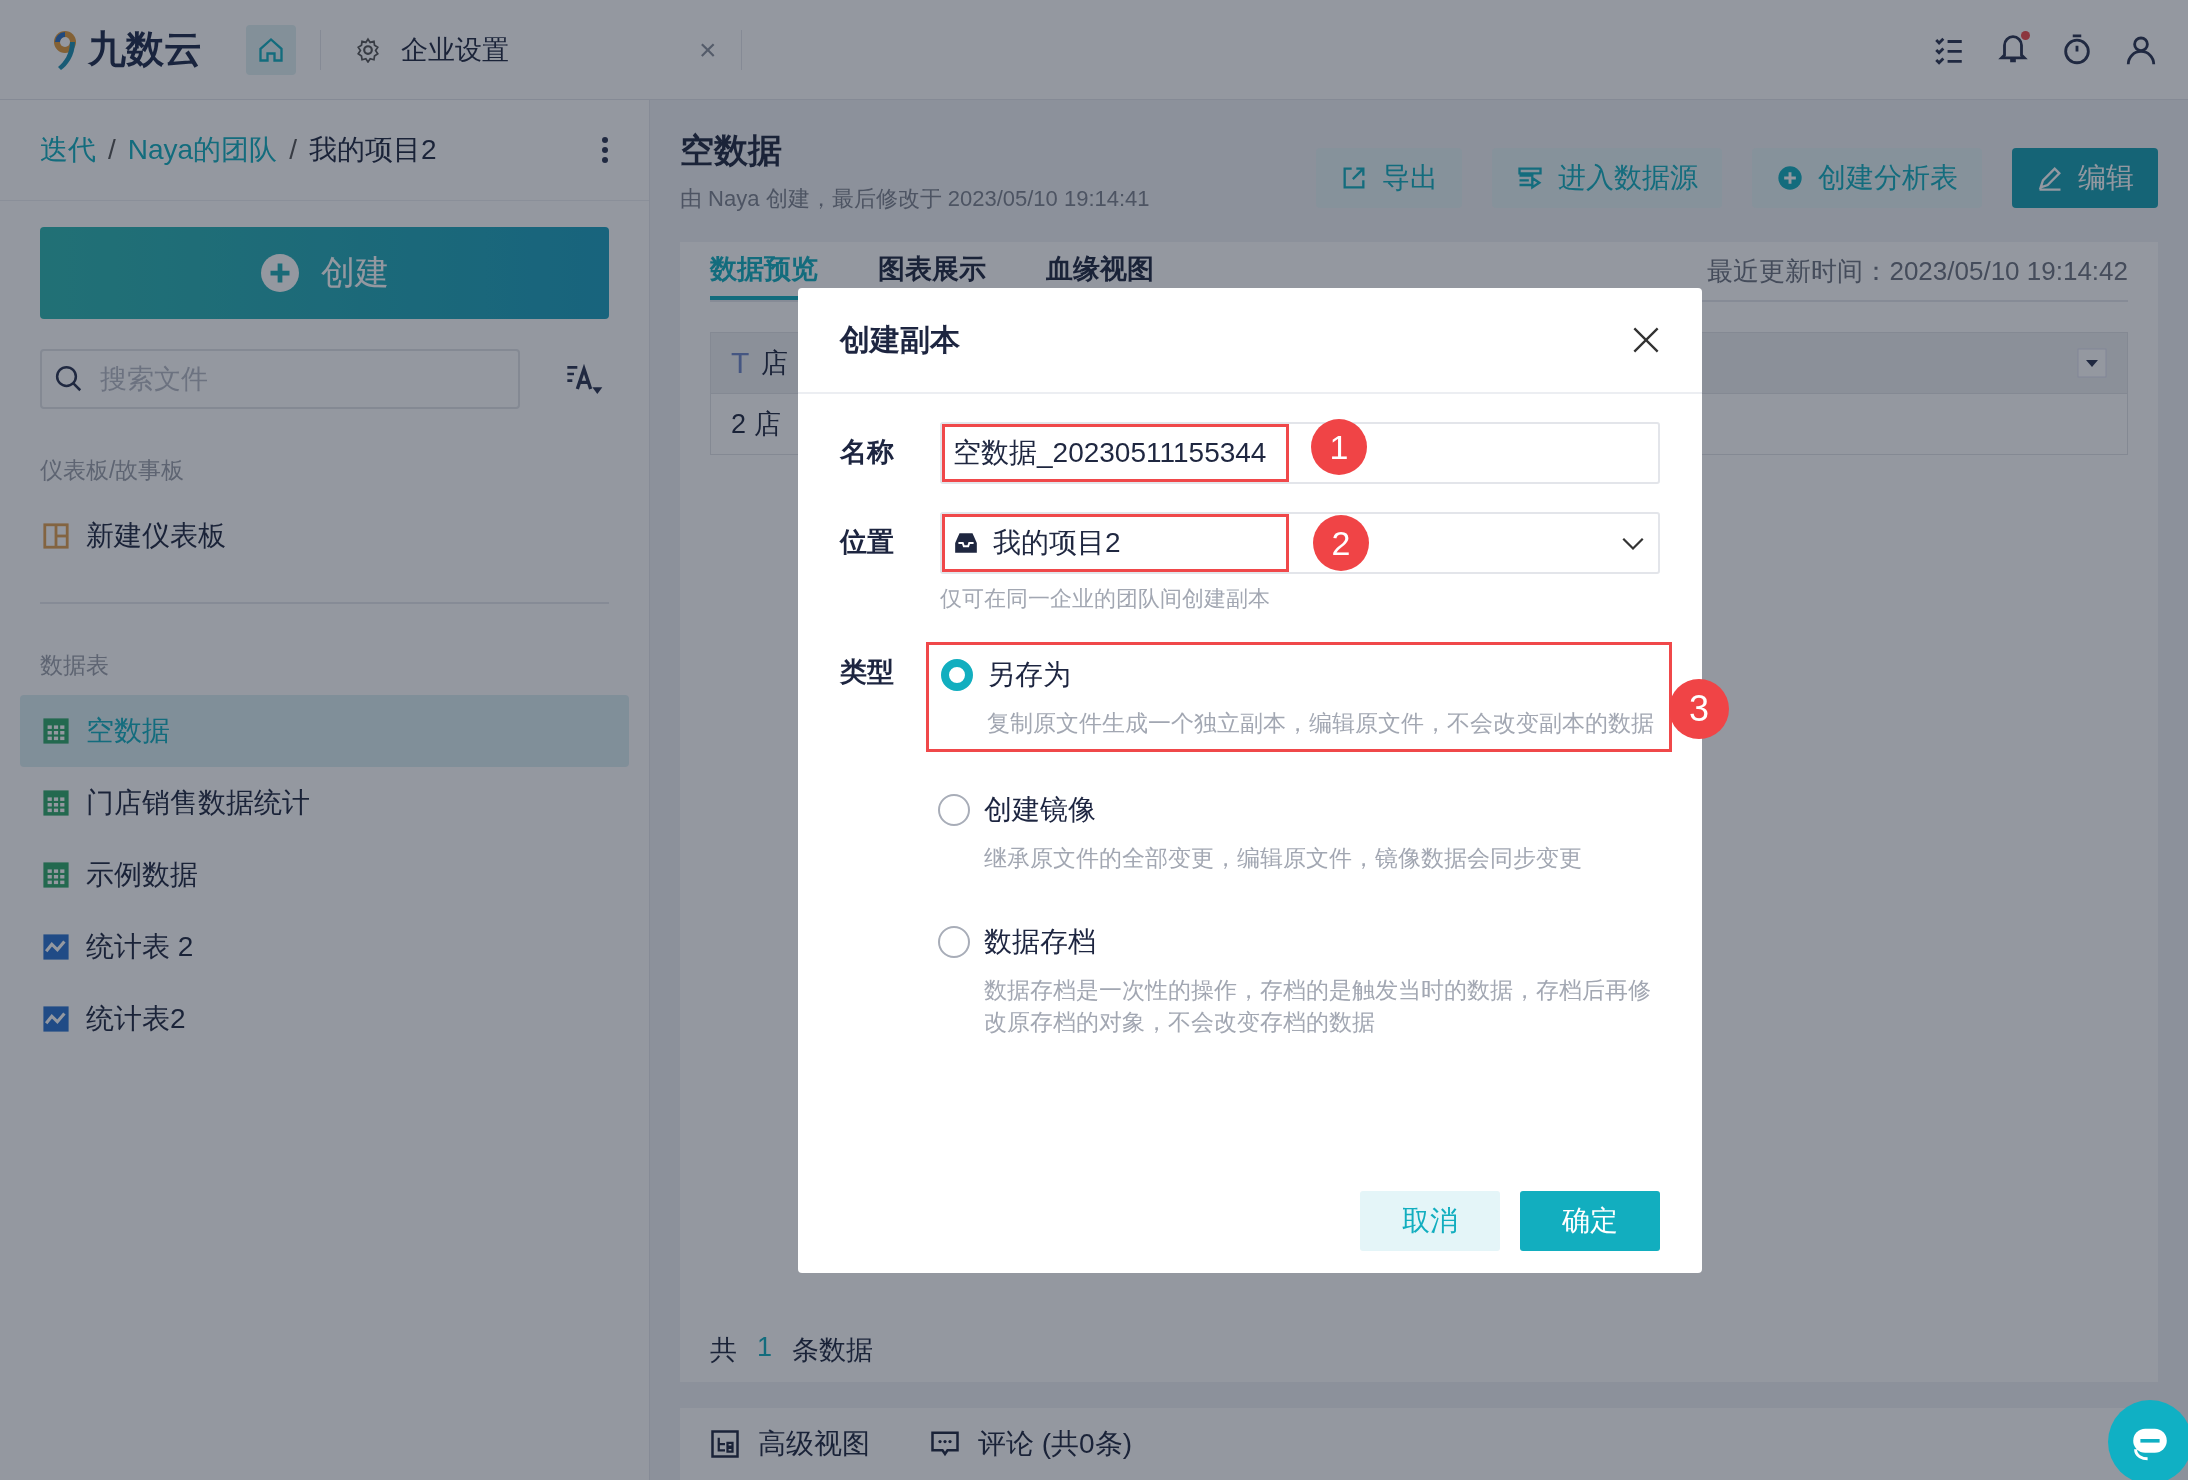 Image resolution: width=2188 pixels, height=1480 pixels. I want to click on confirm-button: 确定, so click(1590, 1221).